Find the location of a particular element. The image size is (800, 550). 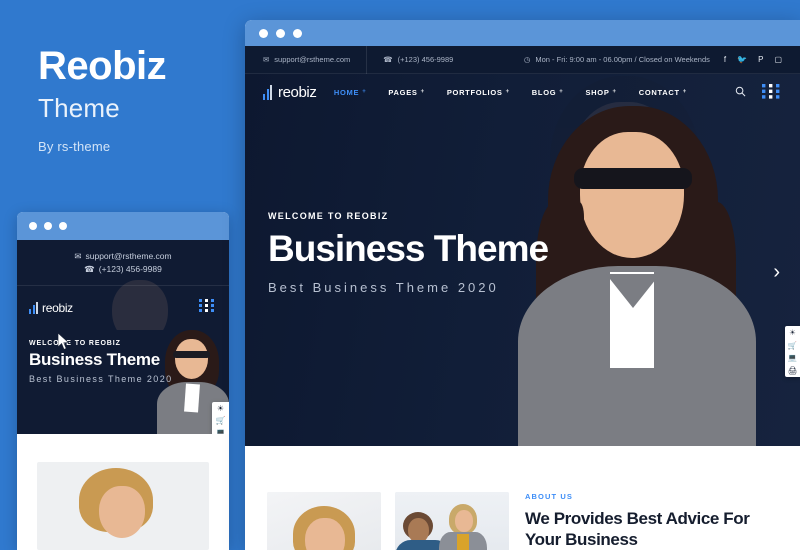

window-close-button is located at coordinates (263, 33).